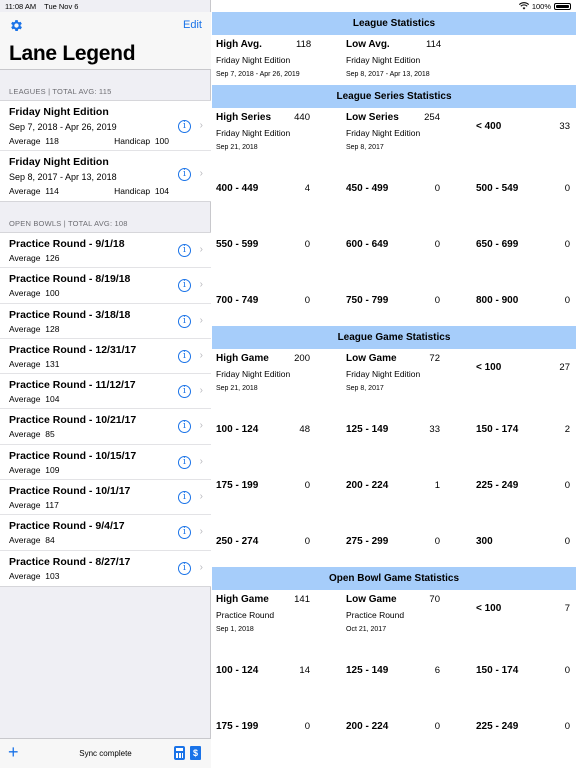  I want to click on gear-icon, so click(16, 25).